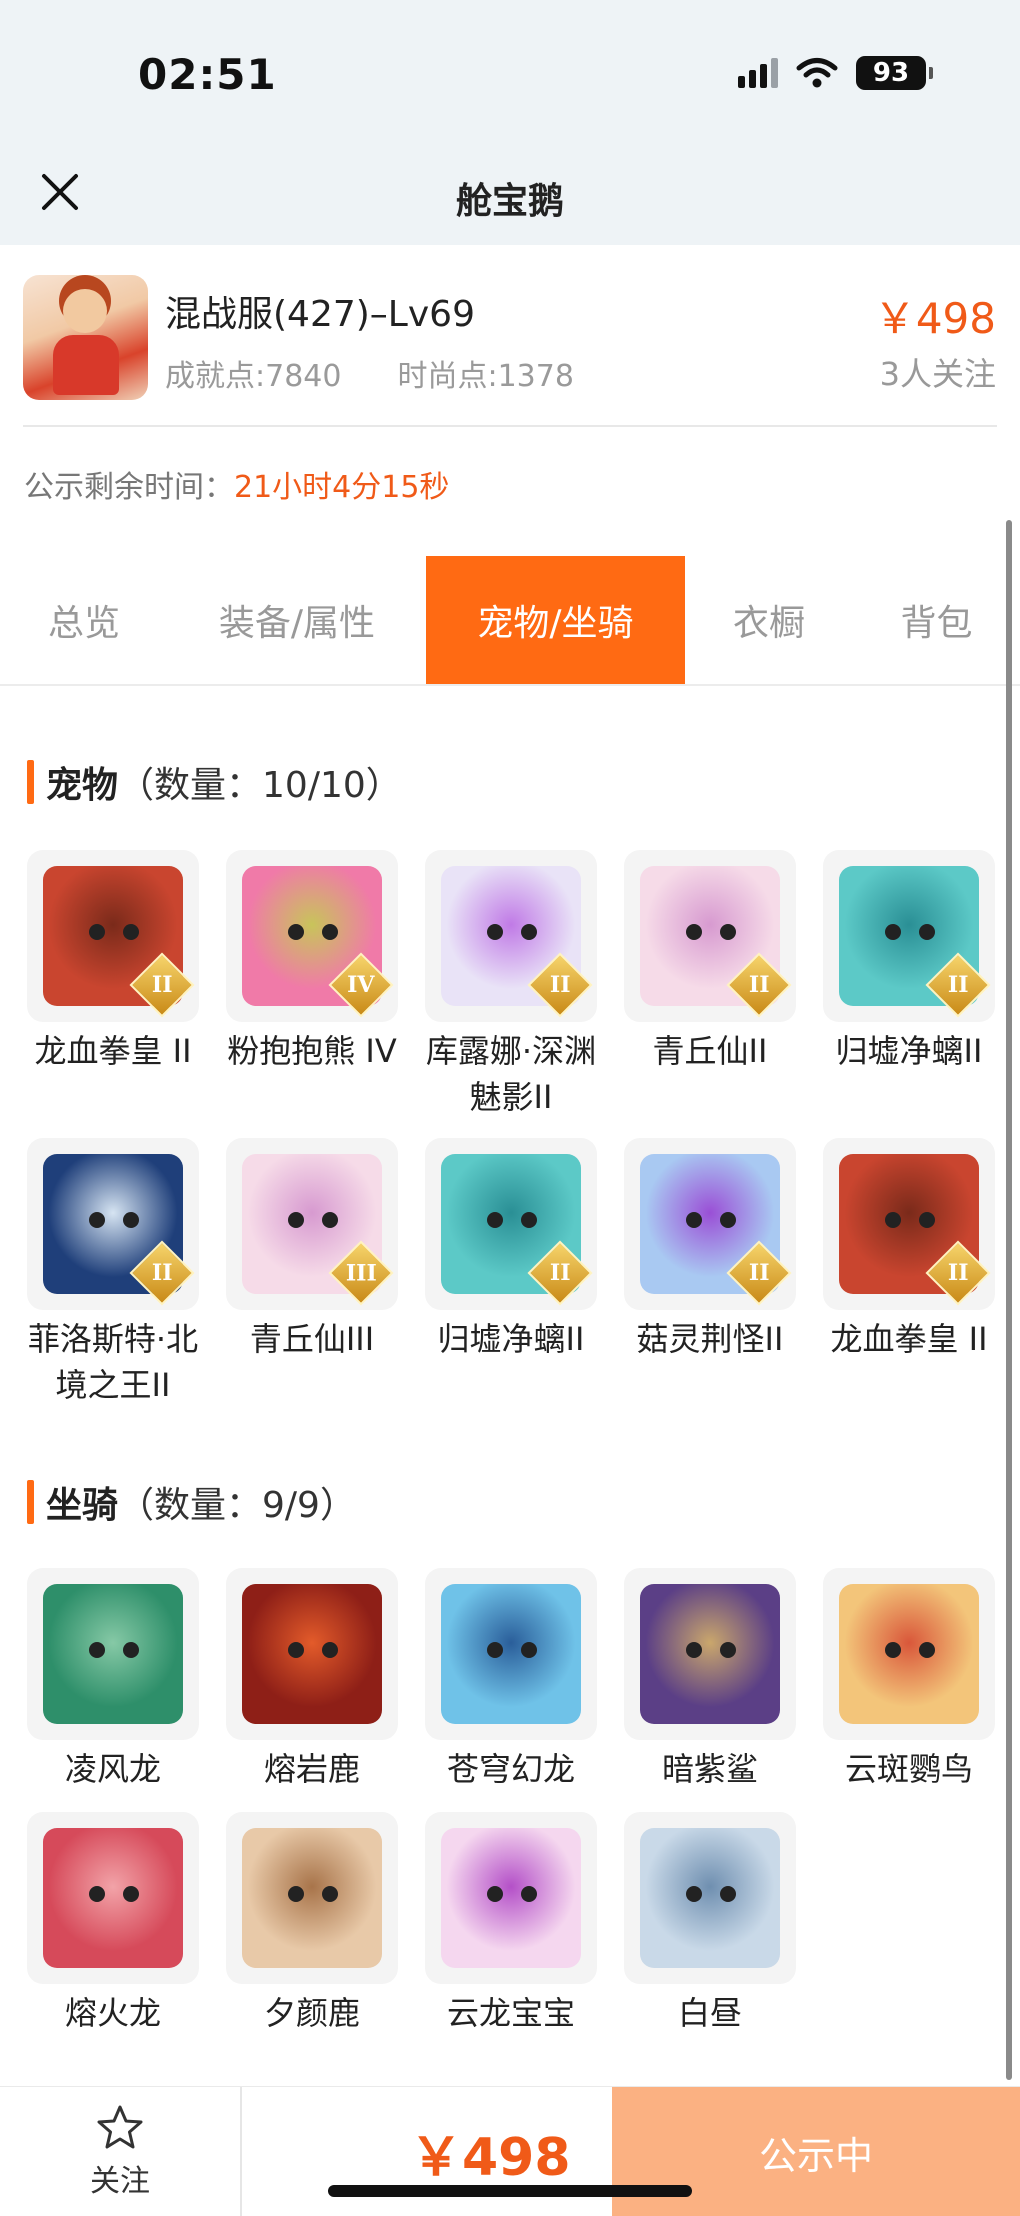  I want to click on remaining-time: 21小时4分15秒, so click(342, 487).